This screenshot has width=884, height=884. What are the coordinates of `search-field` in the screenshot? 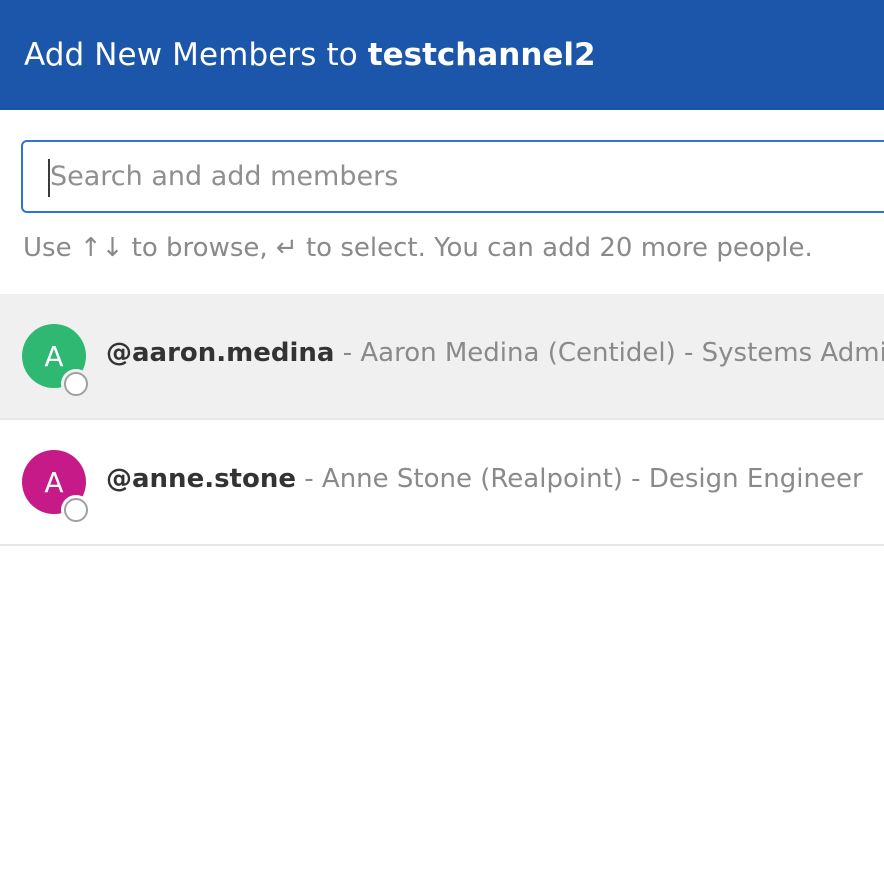 It's located at (452, 176).